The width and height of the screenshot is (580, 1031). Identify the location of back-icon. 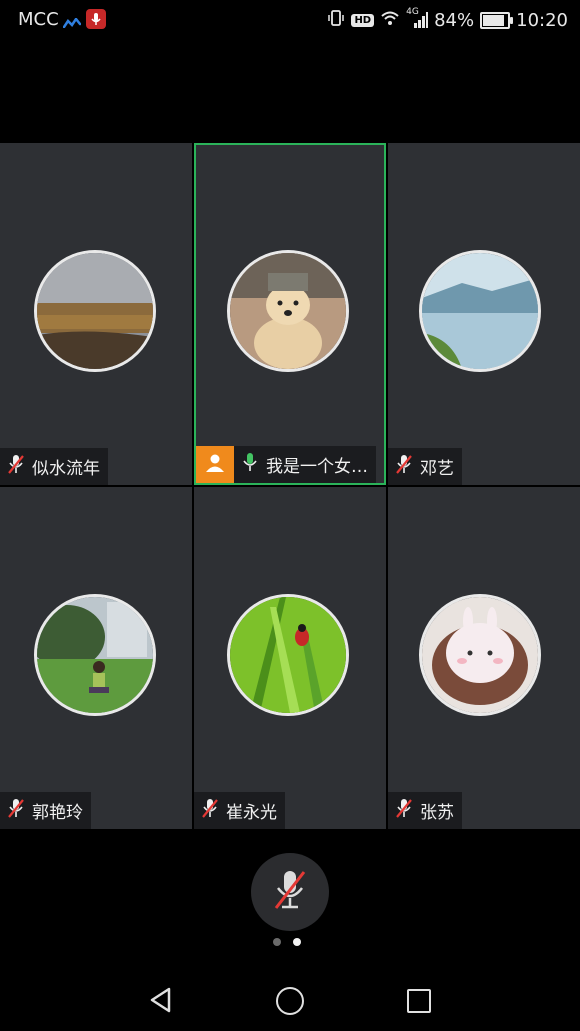
(161, 1002).